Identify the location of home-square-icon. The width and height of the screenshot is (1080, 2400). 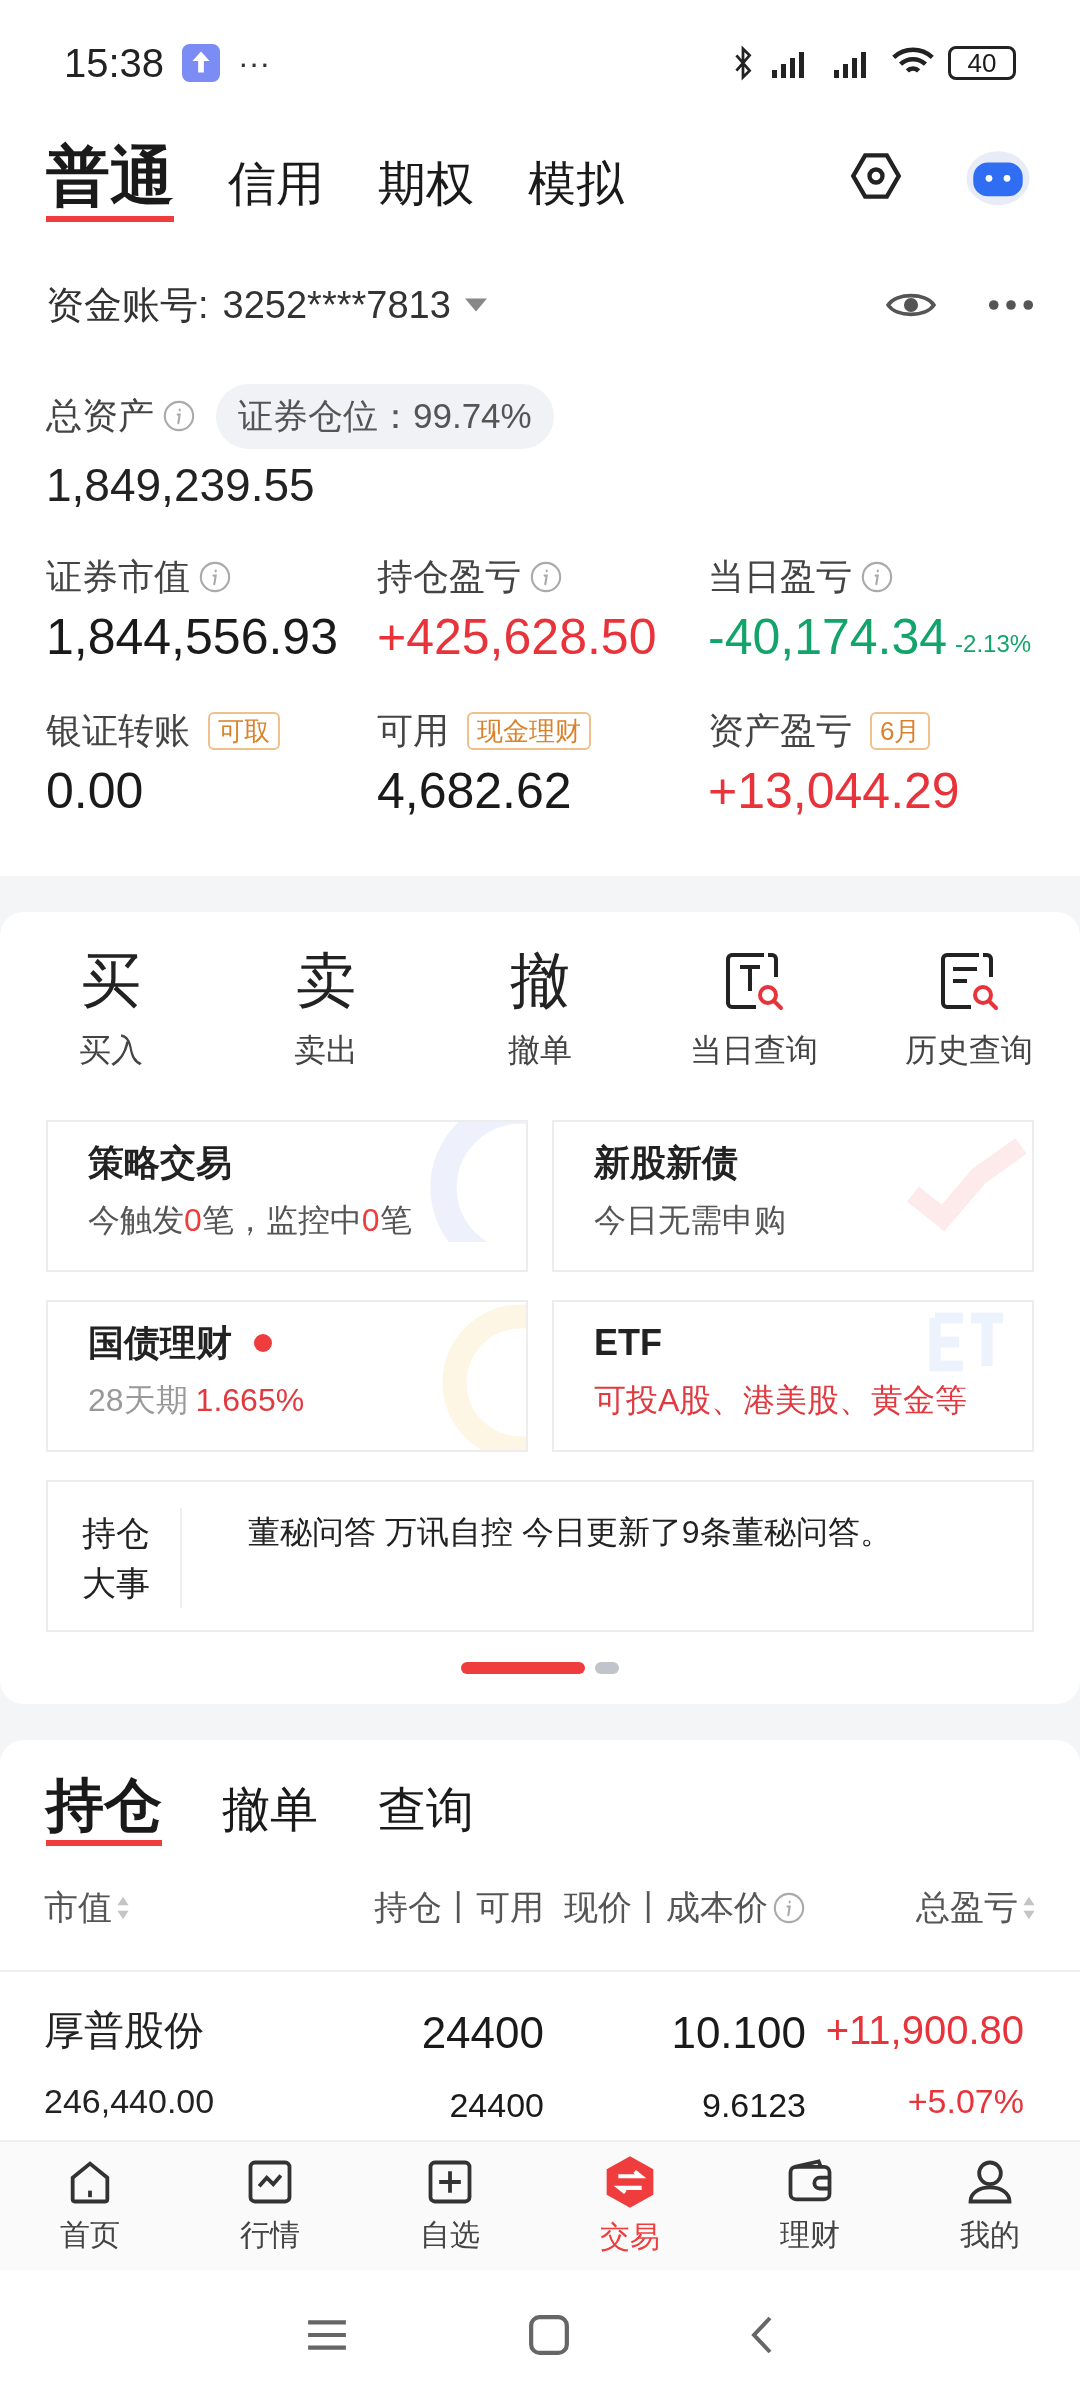
(549, 2335).